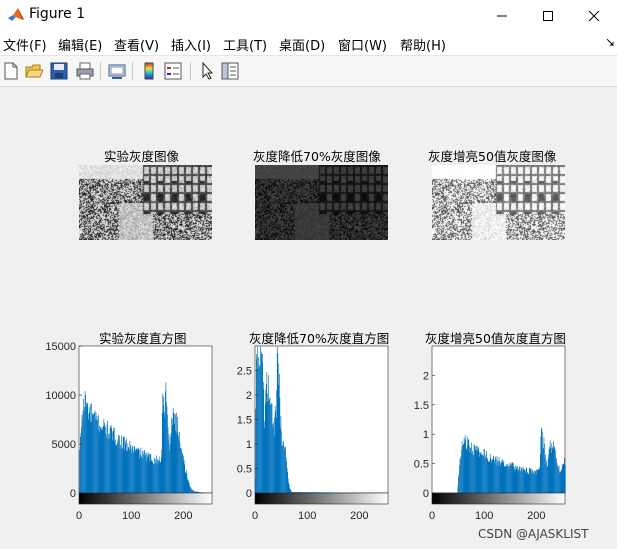 This screenshot has width=617, height=549. I want to click on colorbar-icon, so click(149, 71).